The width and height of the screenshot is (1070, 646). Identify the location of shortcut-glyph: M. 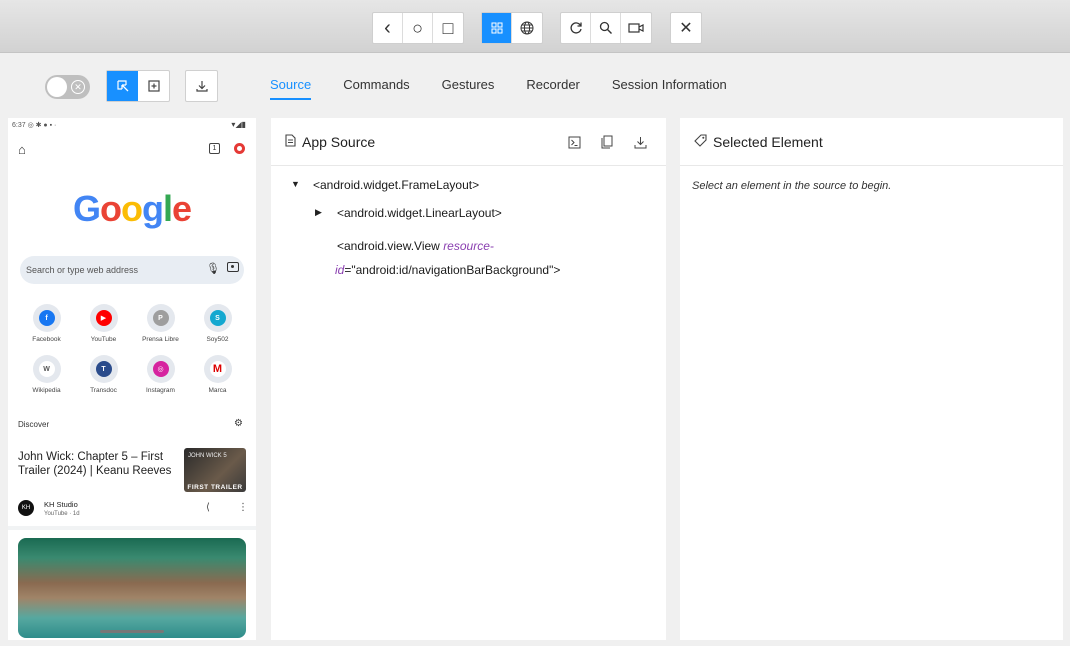
(217, 369).